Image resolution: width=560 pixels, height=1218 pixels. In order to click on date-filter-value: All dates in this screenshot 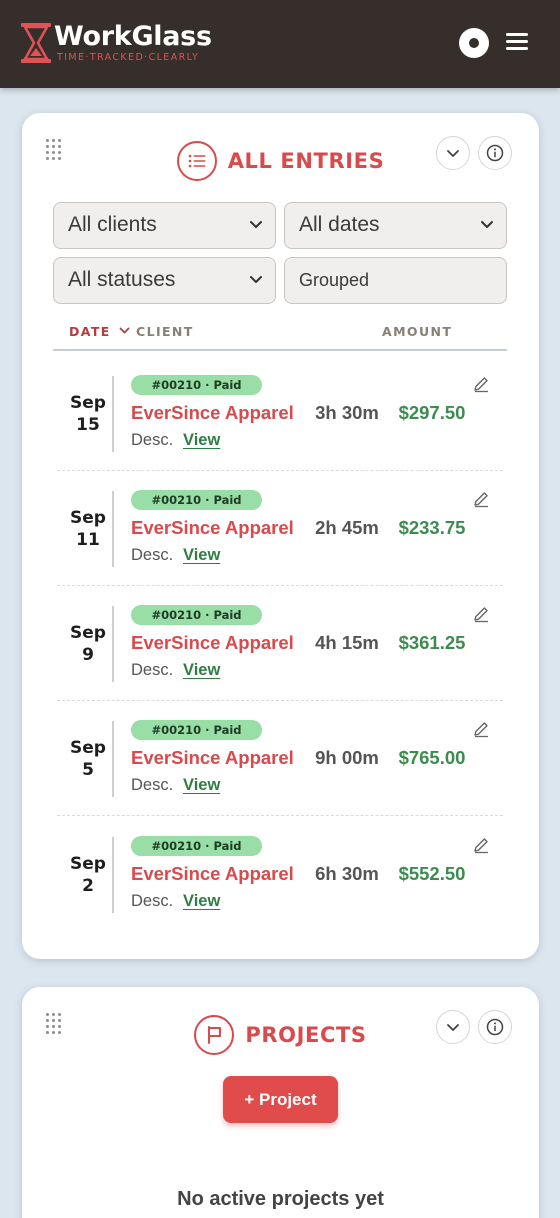, I will do `click(339, 224)`.